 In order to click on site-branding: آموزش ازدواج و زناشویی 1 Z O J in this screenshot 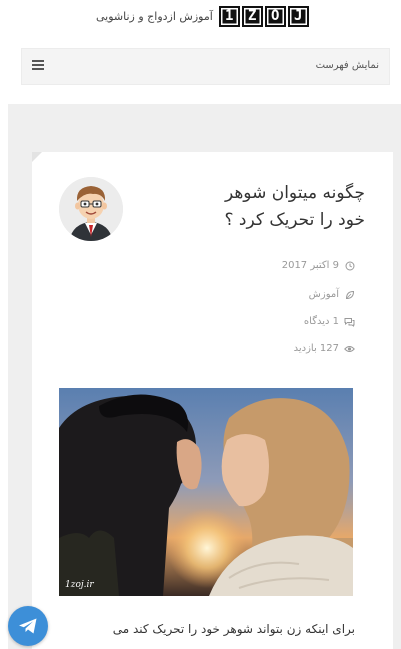, I will do `click(202, 16)`.